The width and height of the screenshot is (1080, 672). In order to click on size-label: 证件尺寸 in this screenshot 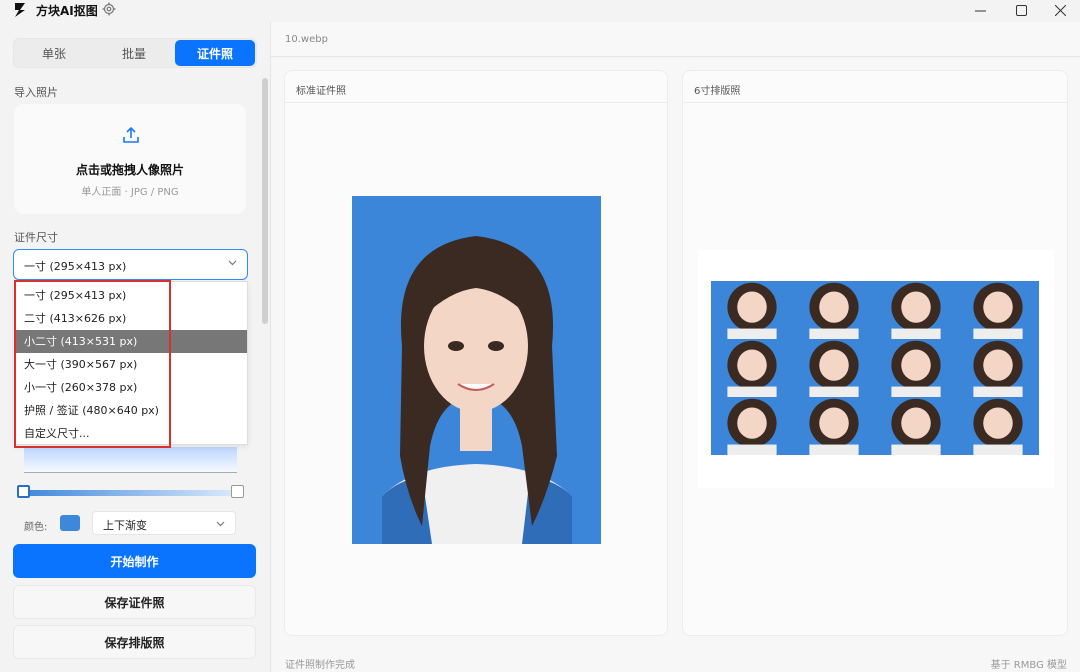, I will do `click(36, 237)`.